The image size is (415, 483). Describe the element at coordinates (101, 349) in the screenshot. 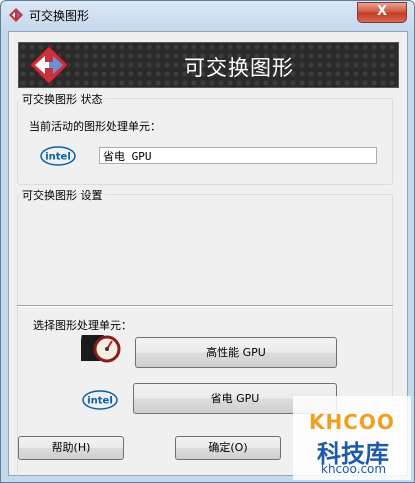

I see `high-performance-gauge-icon` at that location.